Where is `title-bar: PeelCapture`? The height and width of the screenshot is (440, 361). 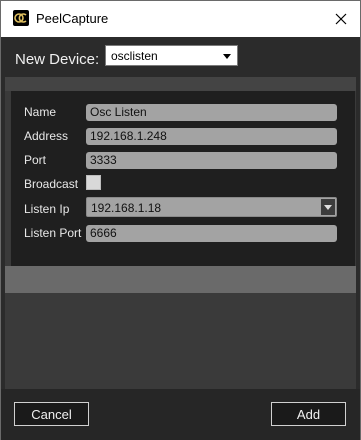 title-bar: PeelCapture is located at coordinates (180, 19).